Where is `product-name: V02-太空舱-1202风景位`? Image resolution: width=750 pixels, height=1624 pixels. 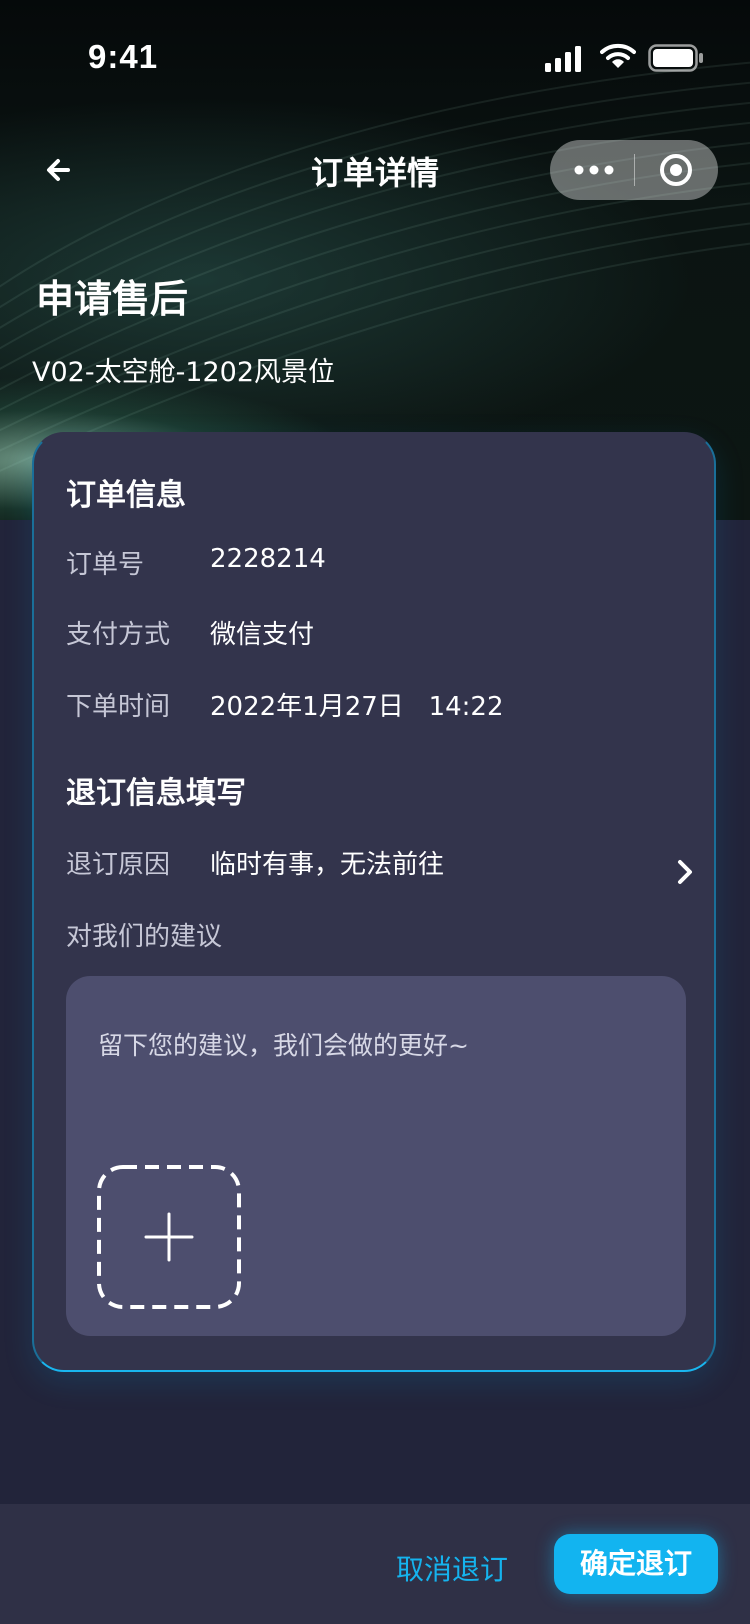
product-name: V02-太空舱-1202风景位 is located at coordinates (184, 372).